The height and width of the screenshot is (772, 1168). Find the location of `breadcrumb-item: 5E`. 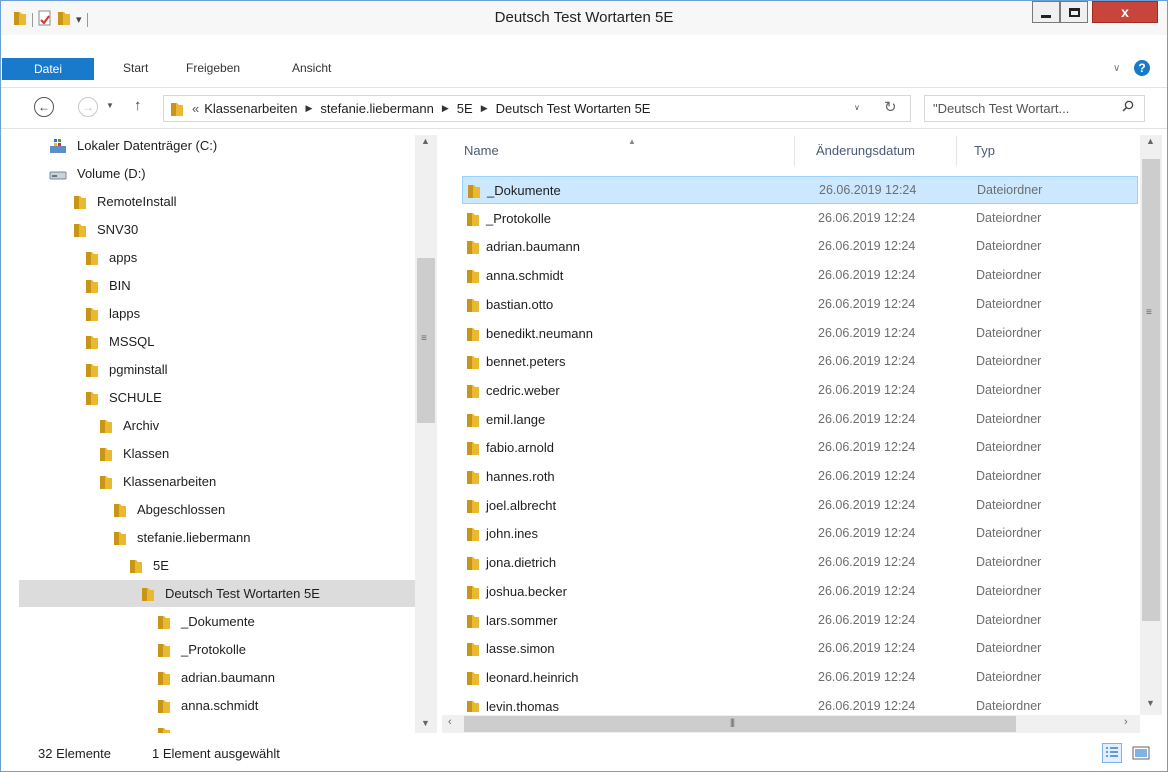

breadcrumb-item: 5E is located at coordinates (465, 108).